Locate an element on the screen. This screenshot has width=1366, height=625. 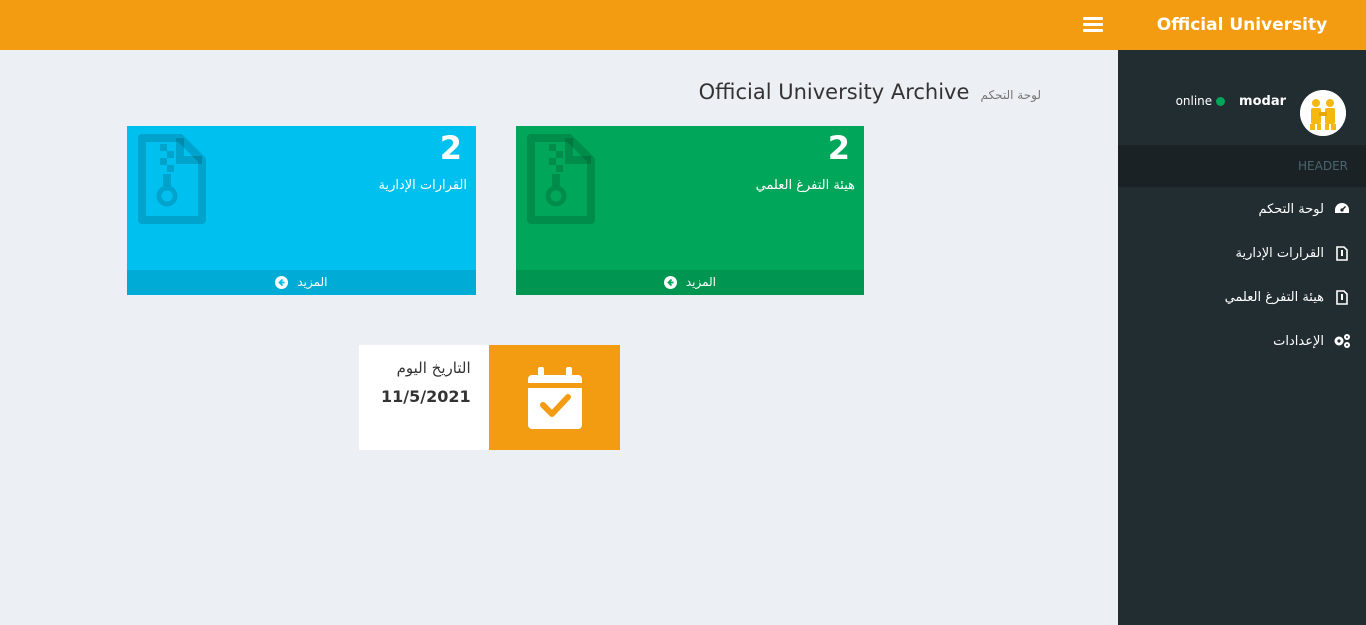
sidebar-toggle-button is located at coordinates (1093, 25).